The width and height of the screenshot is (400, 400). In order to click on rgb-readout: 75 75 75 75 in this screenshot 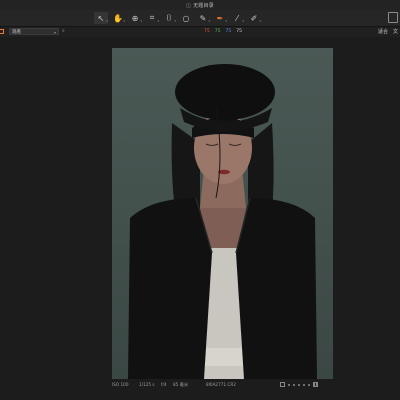, I will do `click(223, 32)`.